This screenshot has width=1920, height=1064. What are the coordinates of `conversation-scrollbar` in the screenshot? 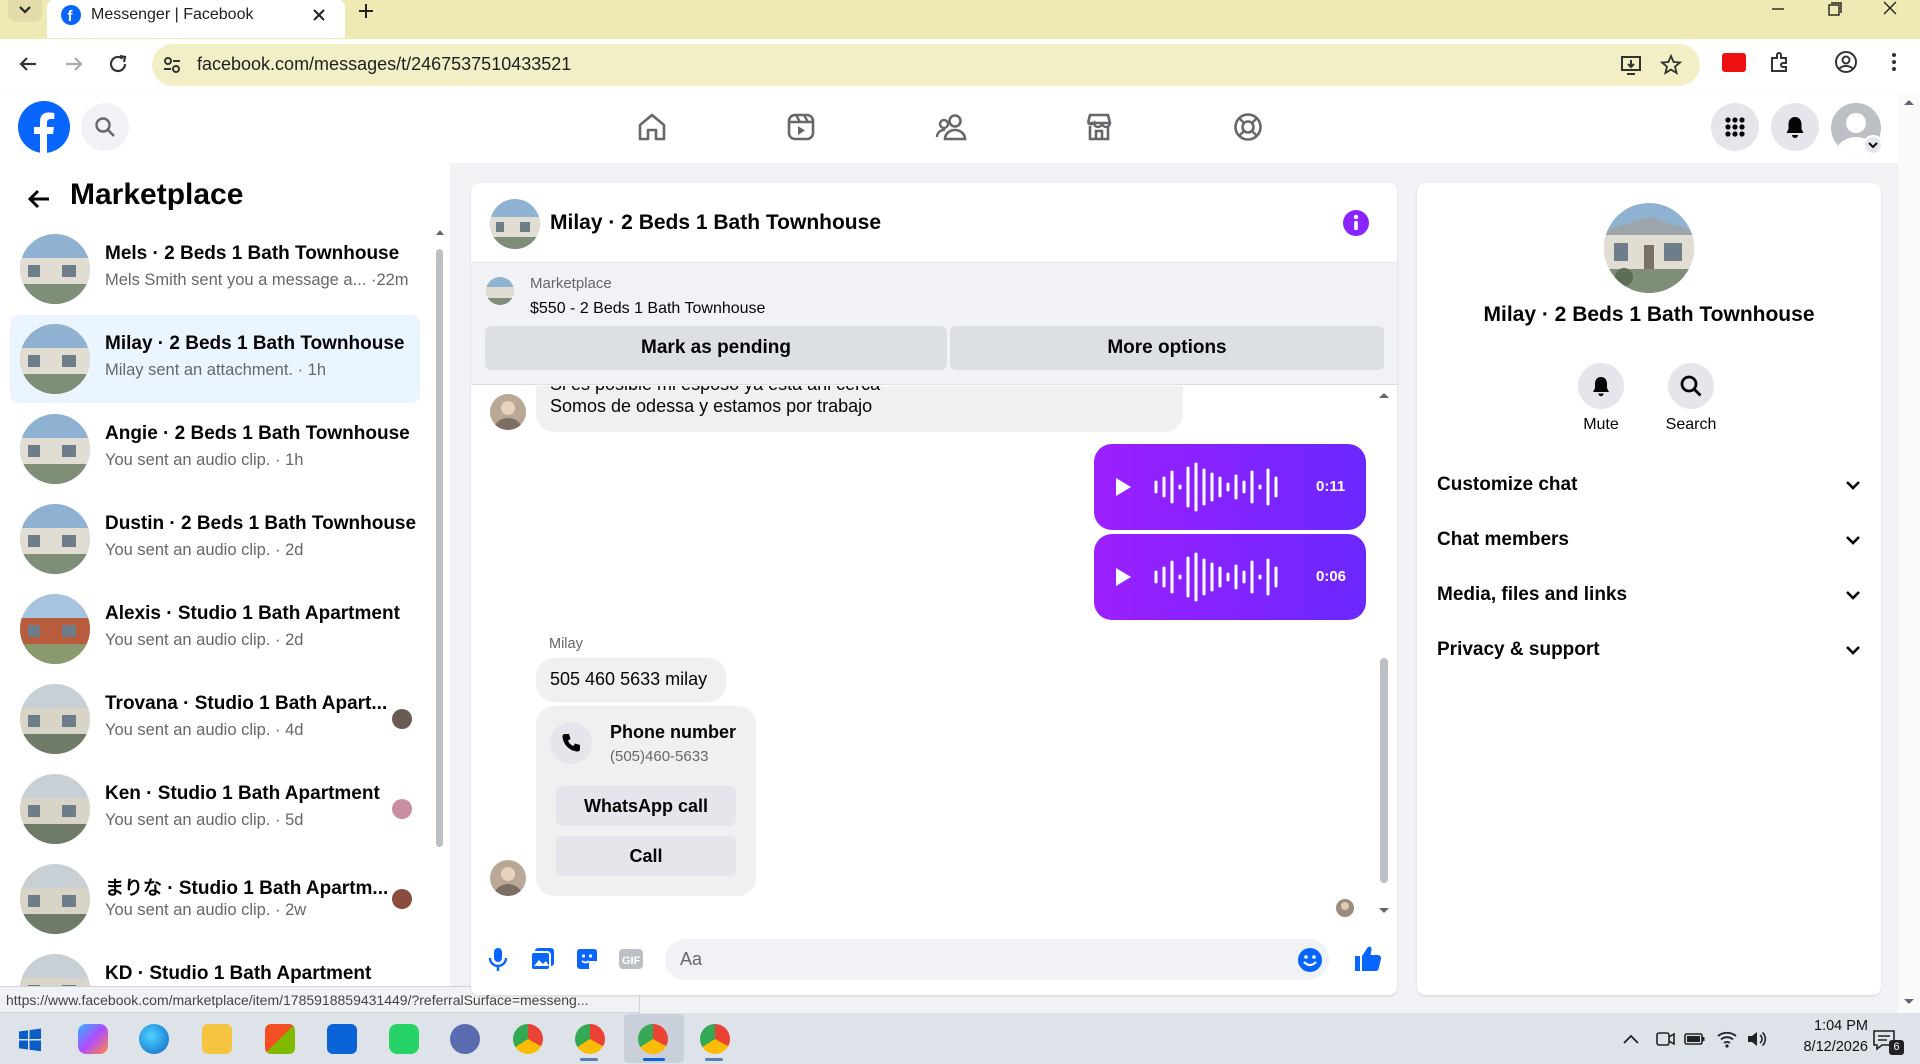 It's located at (440, 620).